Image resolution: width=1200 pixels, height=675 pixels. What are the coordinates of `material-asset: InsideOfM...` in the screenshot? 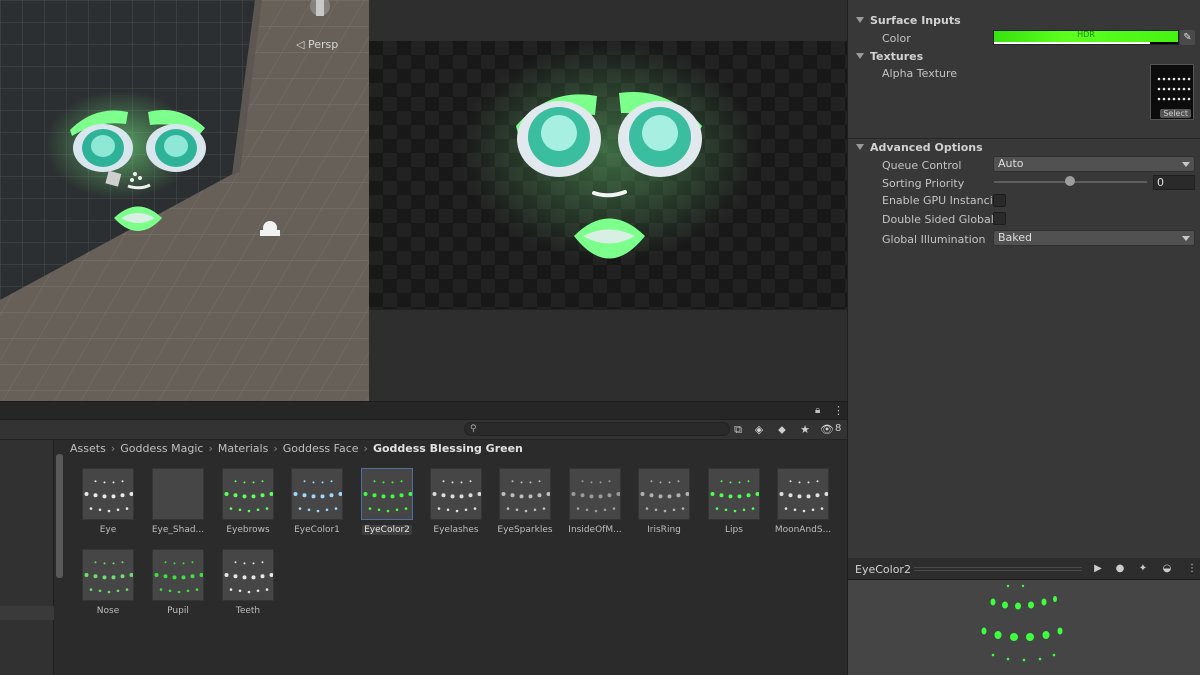 It's located at (595, 501).